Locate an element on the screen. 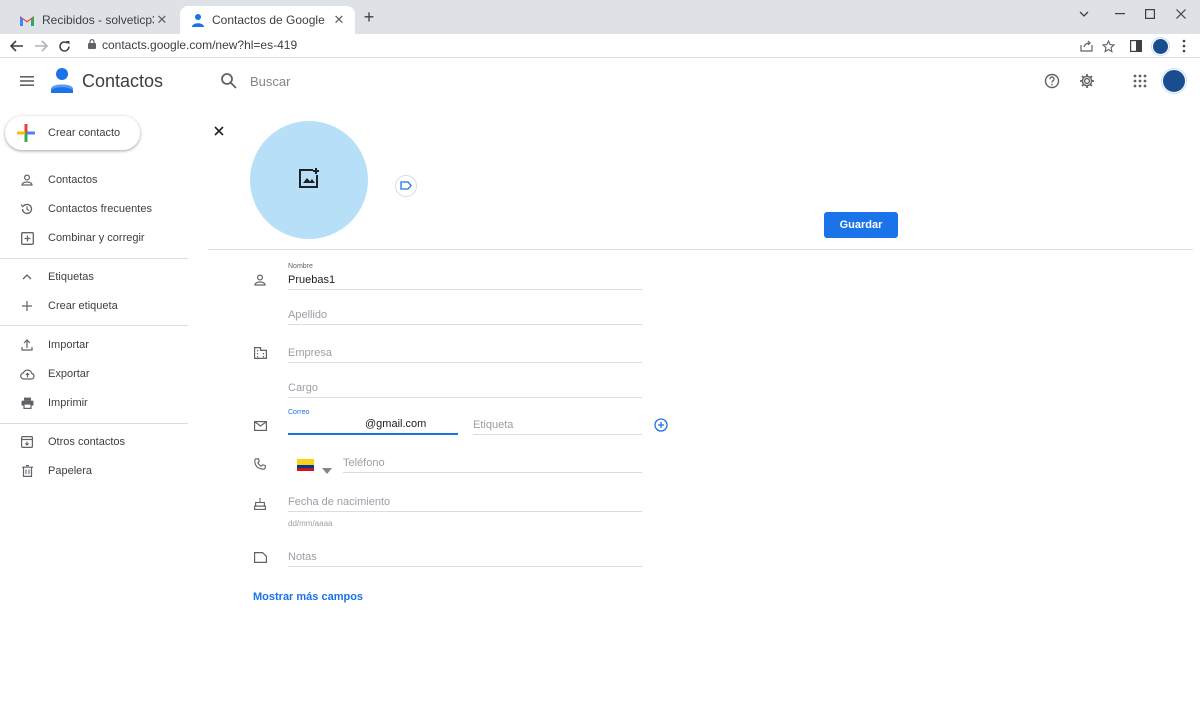  maximize-icon is located at coordinates (1150, 14).